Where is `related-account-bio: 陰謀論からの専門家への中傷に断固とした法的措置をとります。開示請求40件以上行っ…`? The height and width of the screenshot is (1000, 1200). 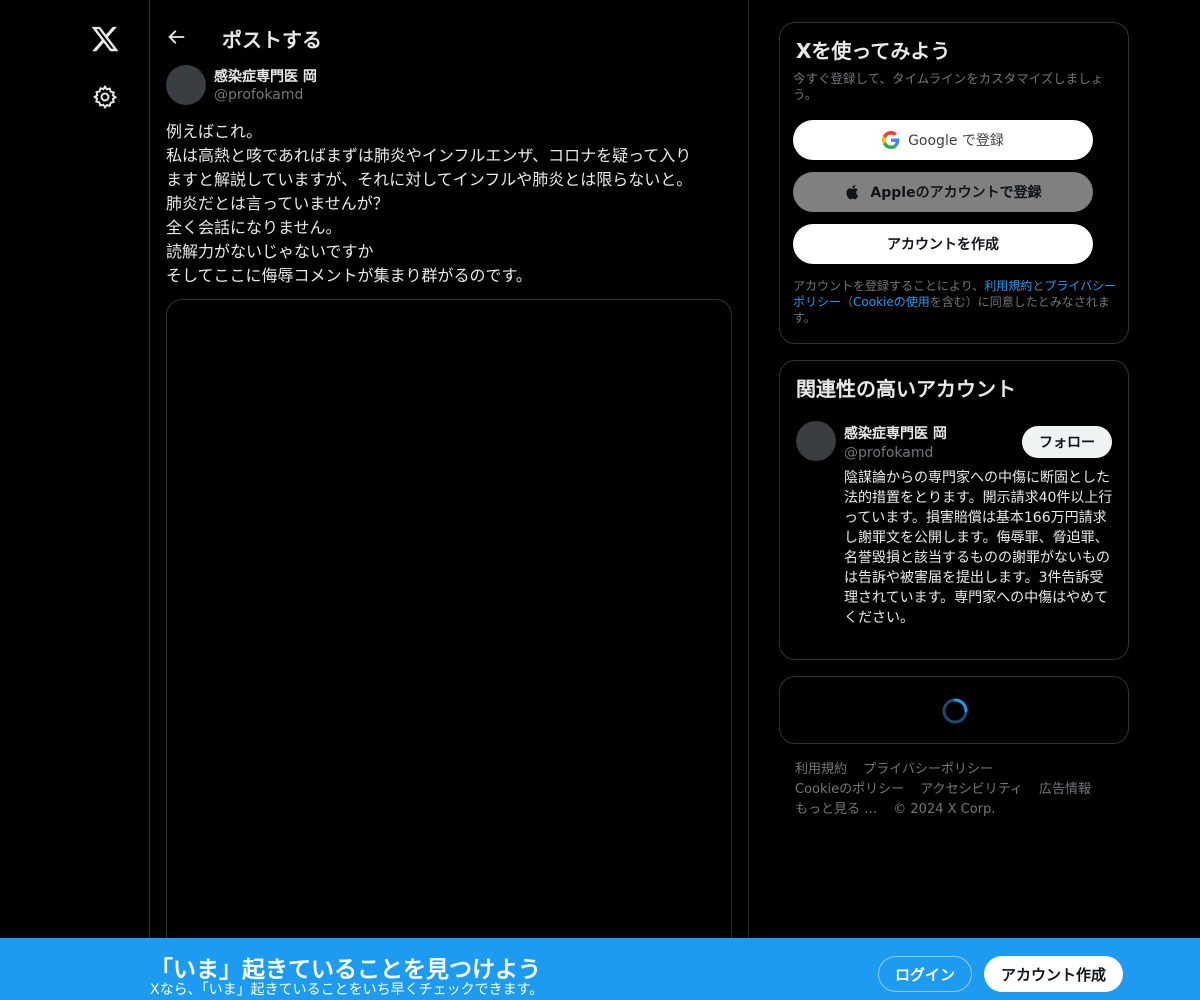
related-account-bio: 陰謀論からの専門家への中傷に断固とした法的措置をとります。開示請求40件以上行っ… is located at coordinates (978, 548).